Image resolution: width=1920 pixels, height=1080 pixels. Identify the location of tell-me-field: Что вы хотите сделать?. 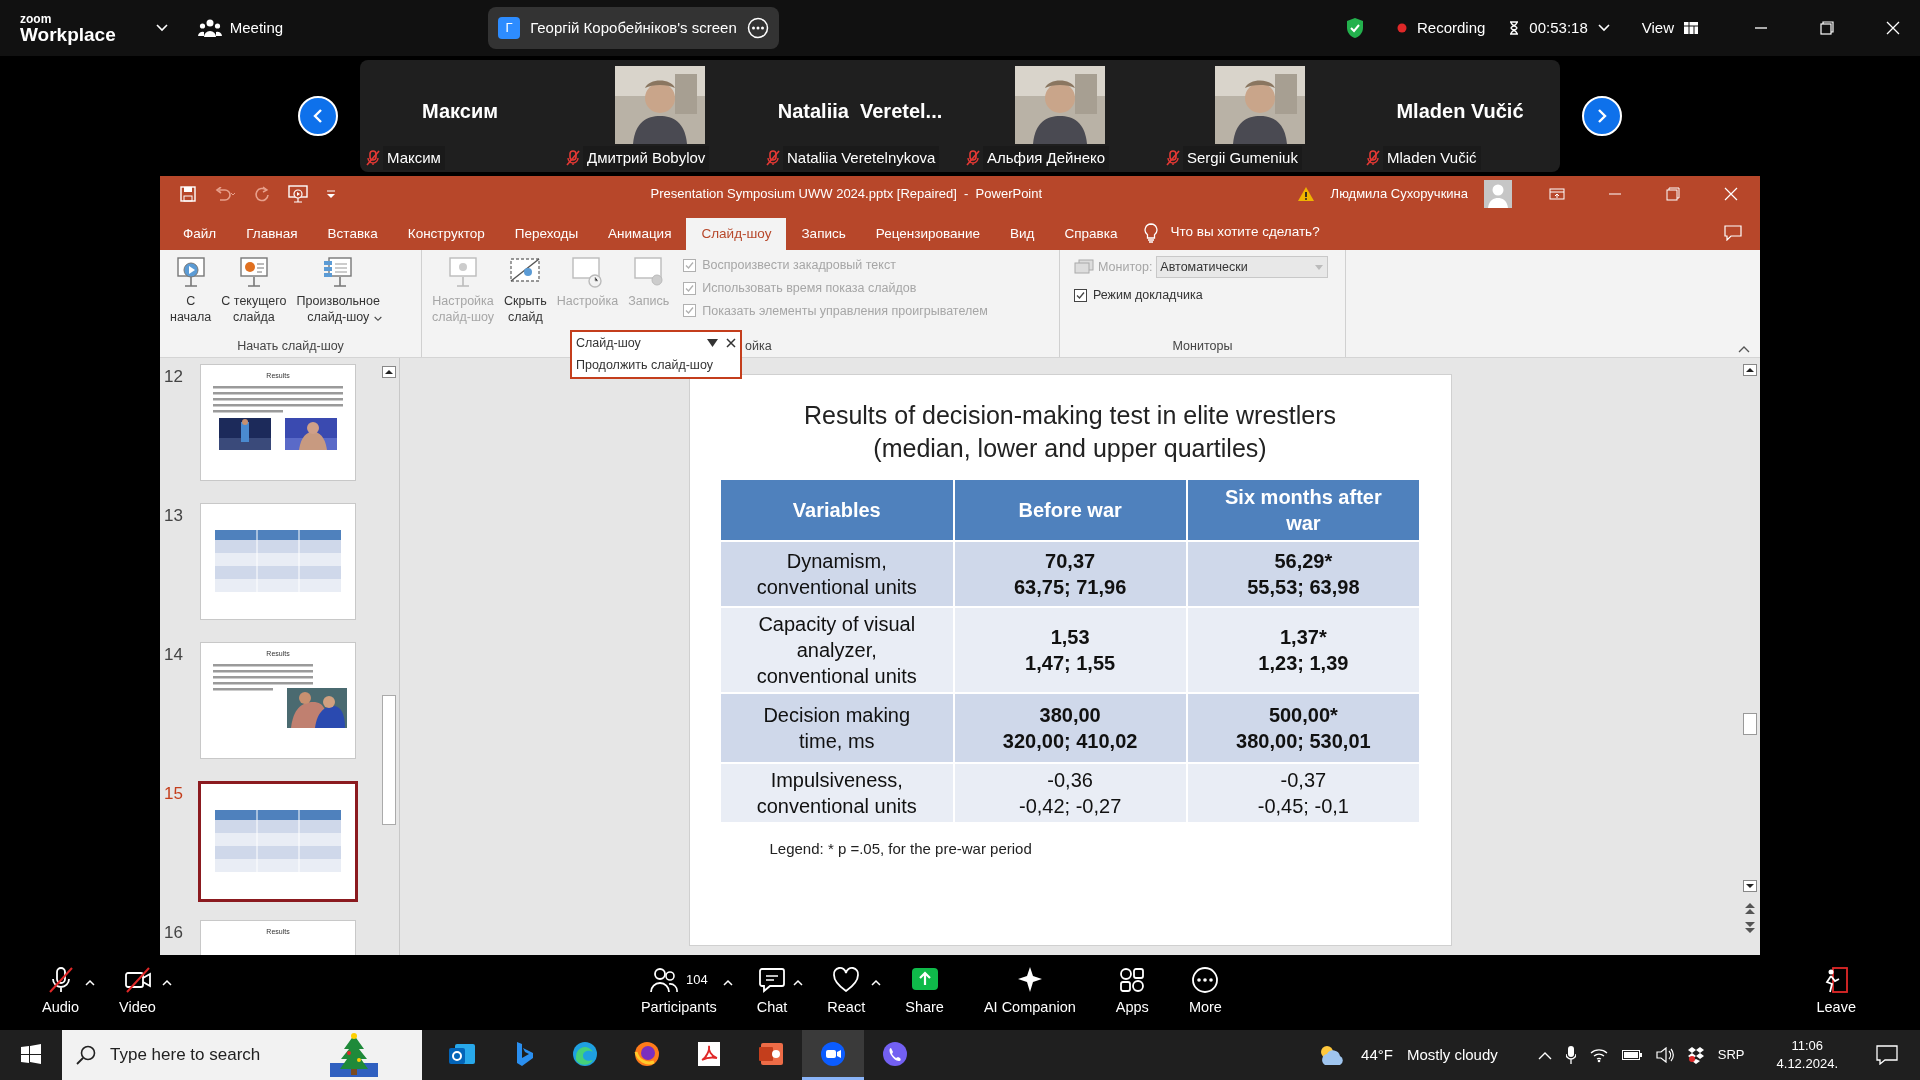
(1245, 231).